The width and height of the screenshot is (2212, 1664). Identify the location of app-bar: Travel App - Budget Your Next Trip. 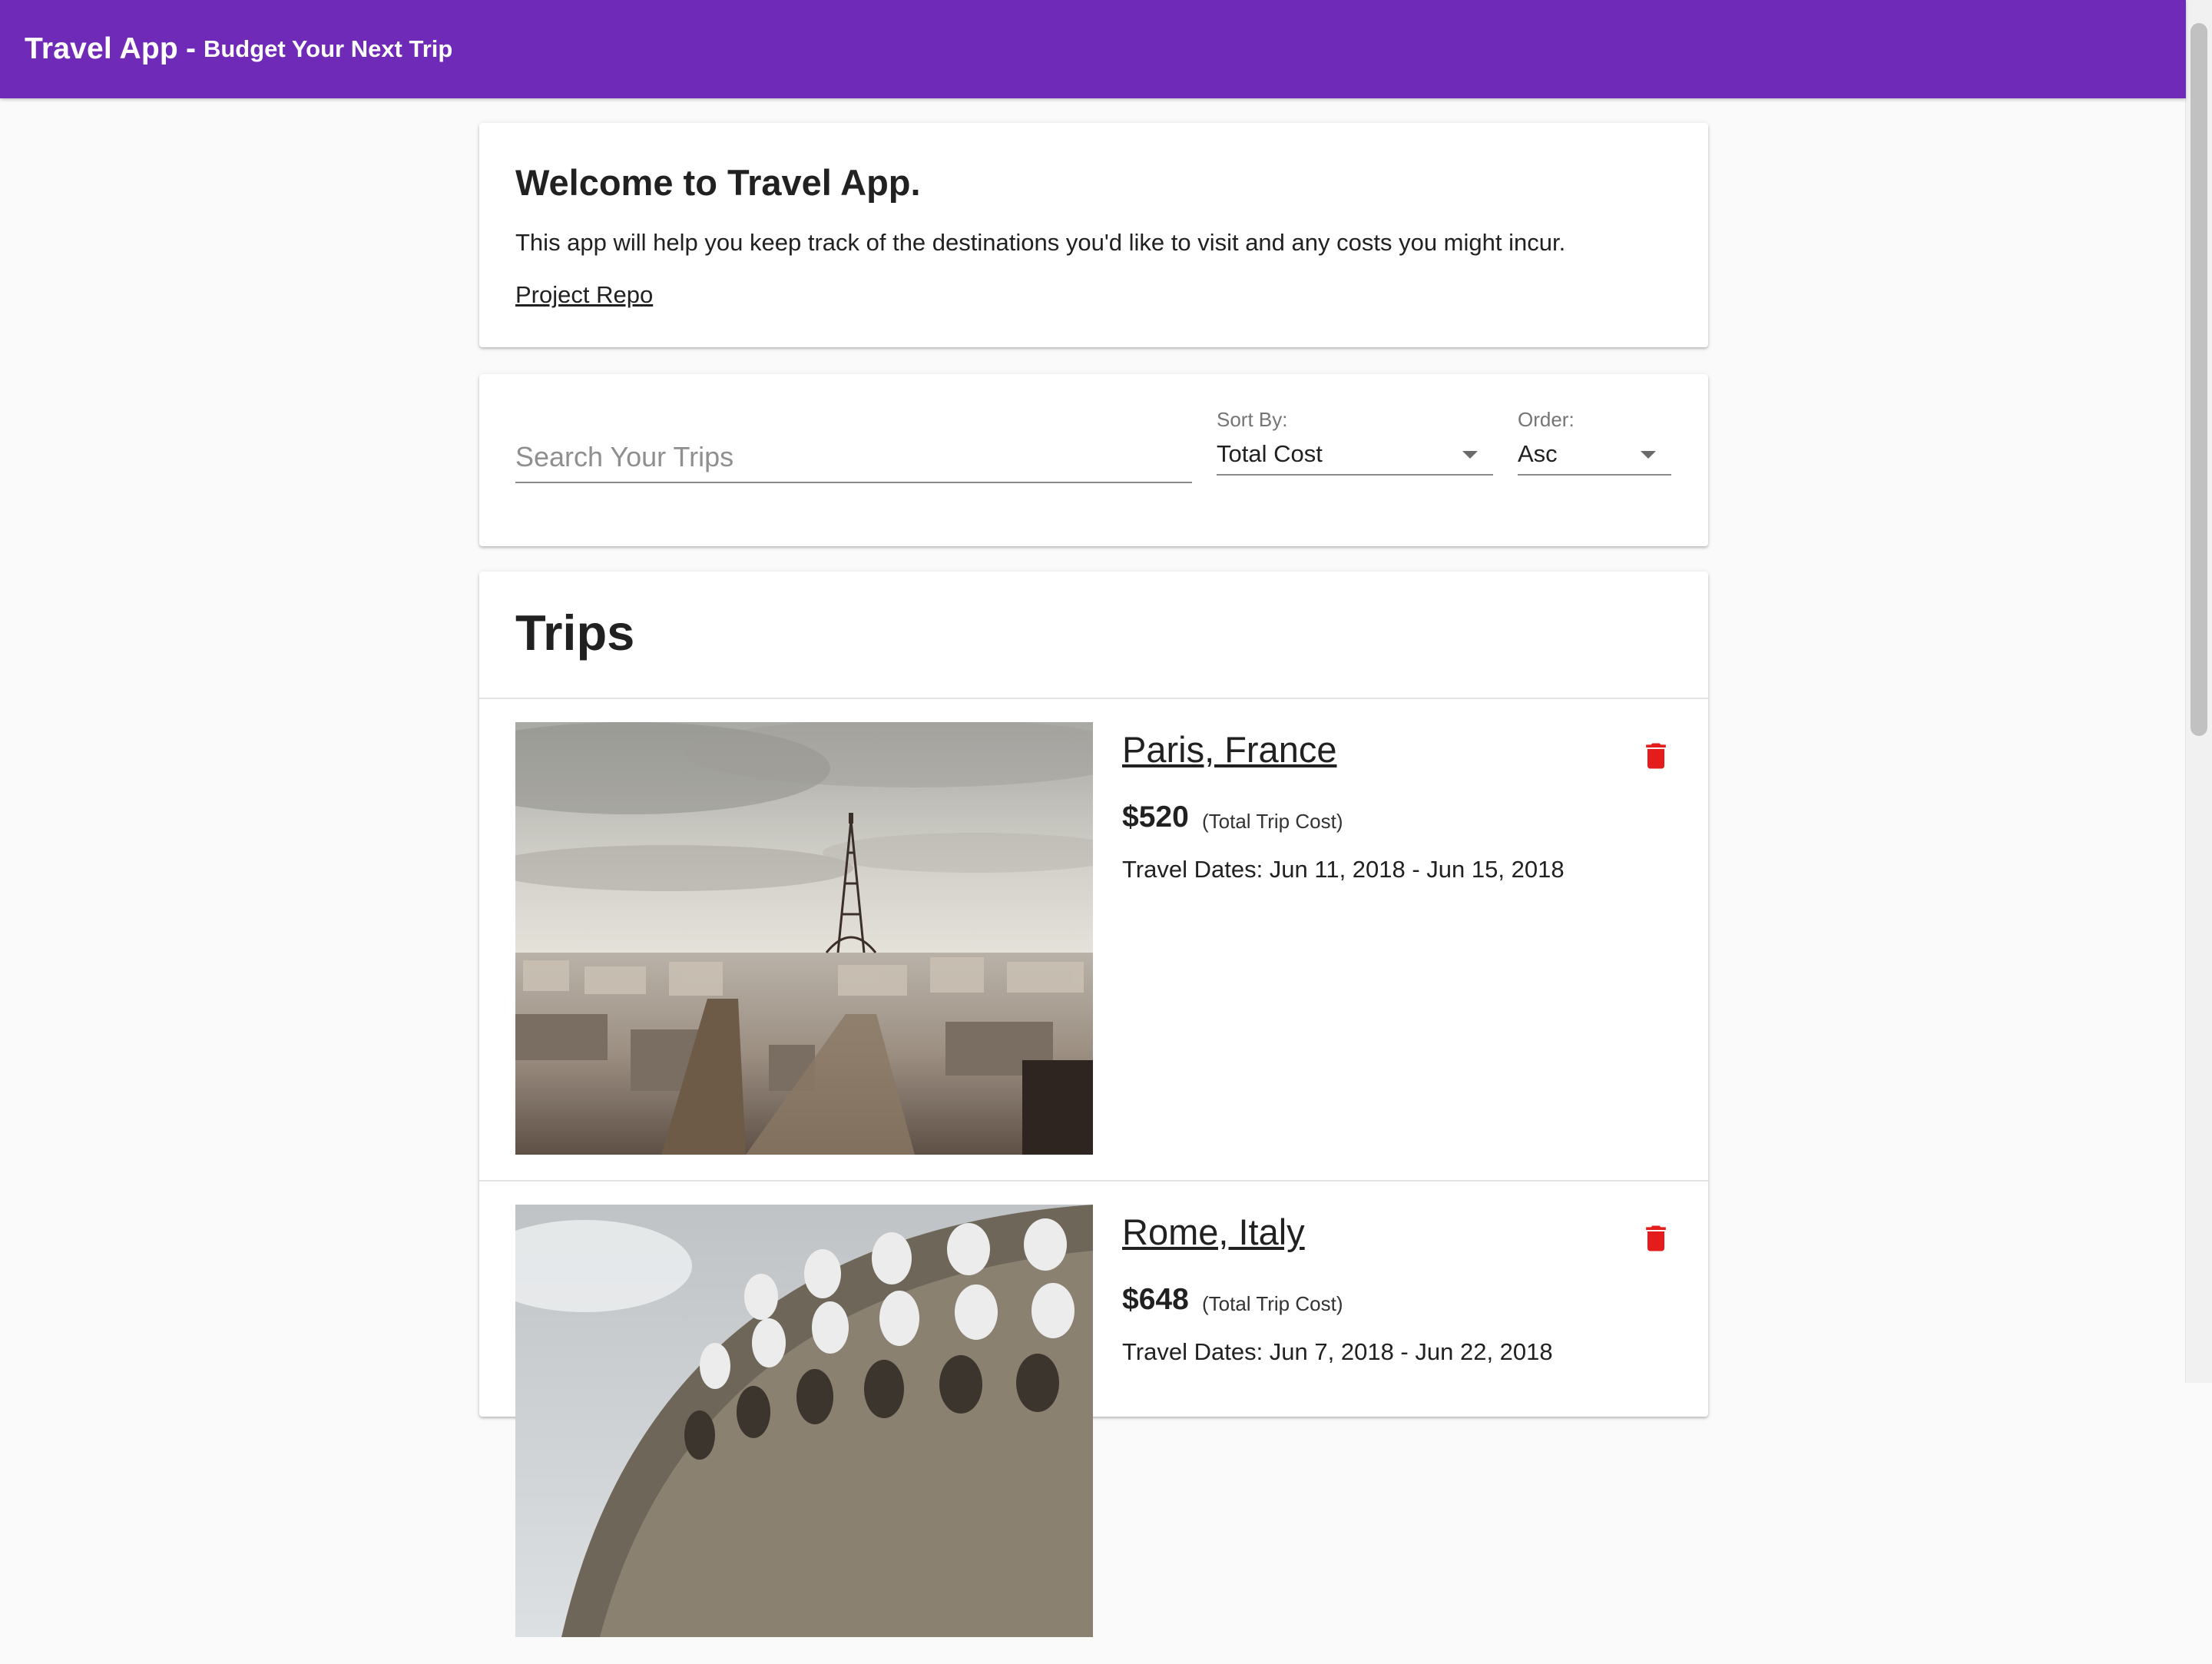
(1093, 49).